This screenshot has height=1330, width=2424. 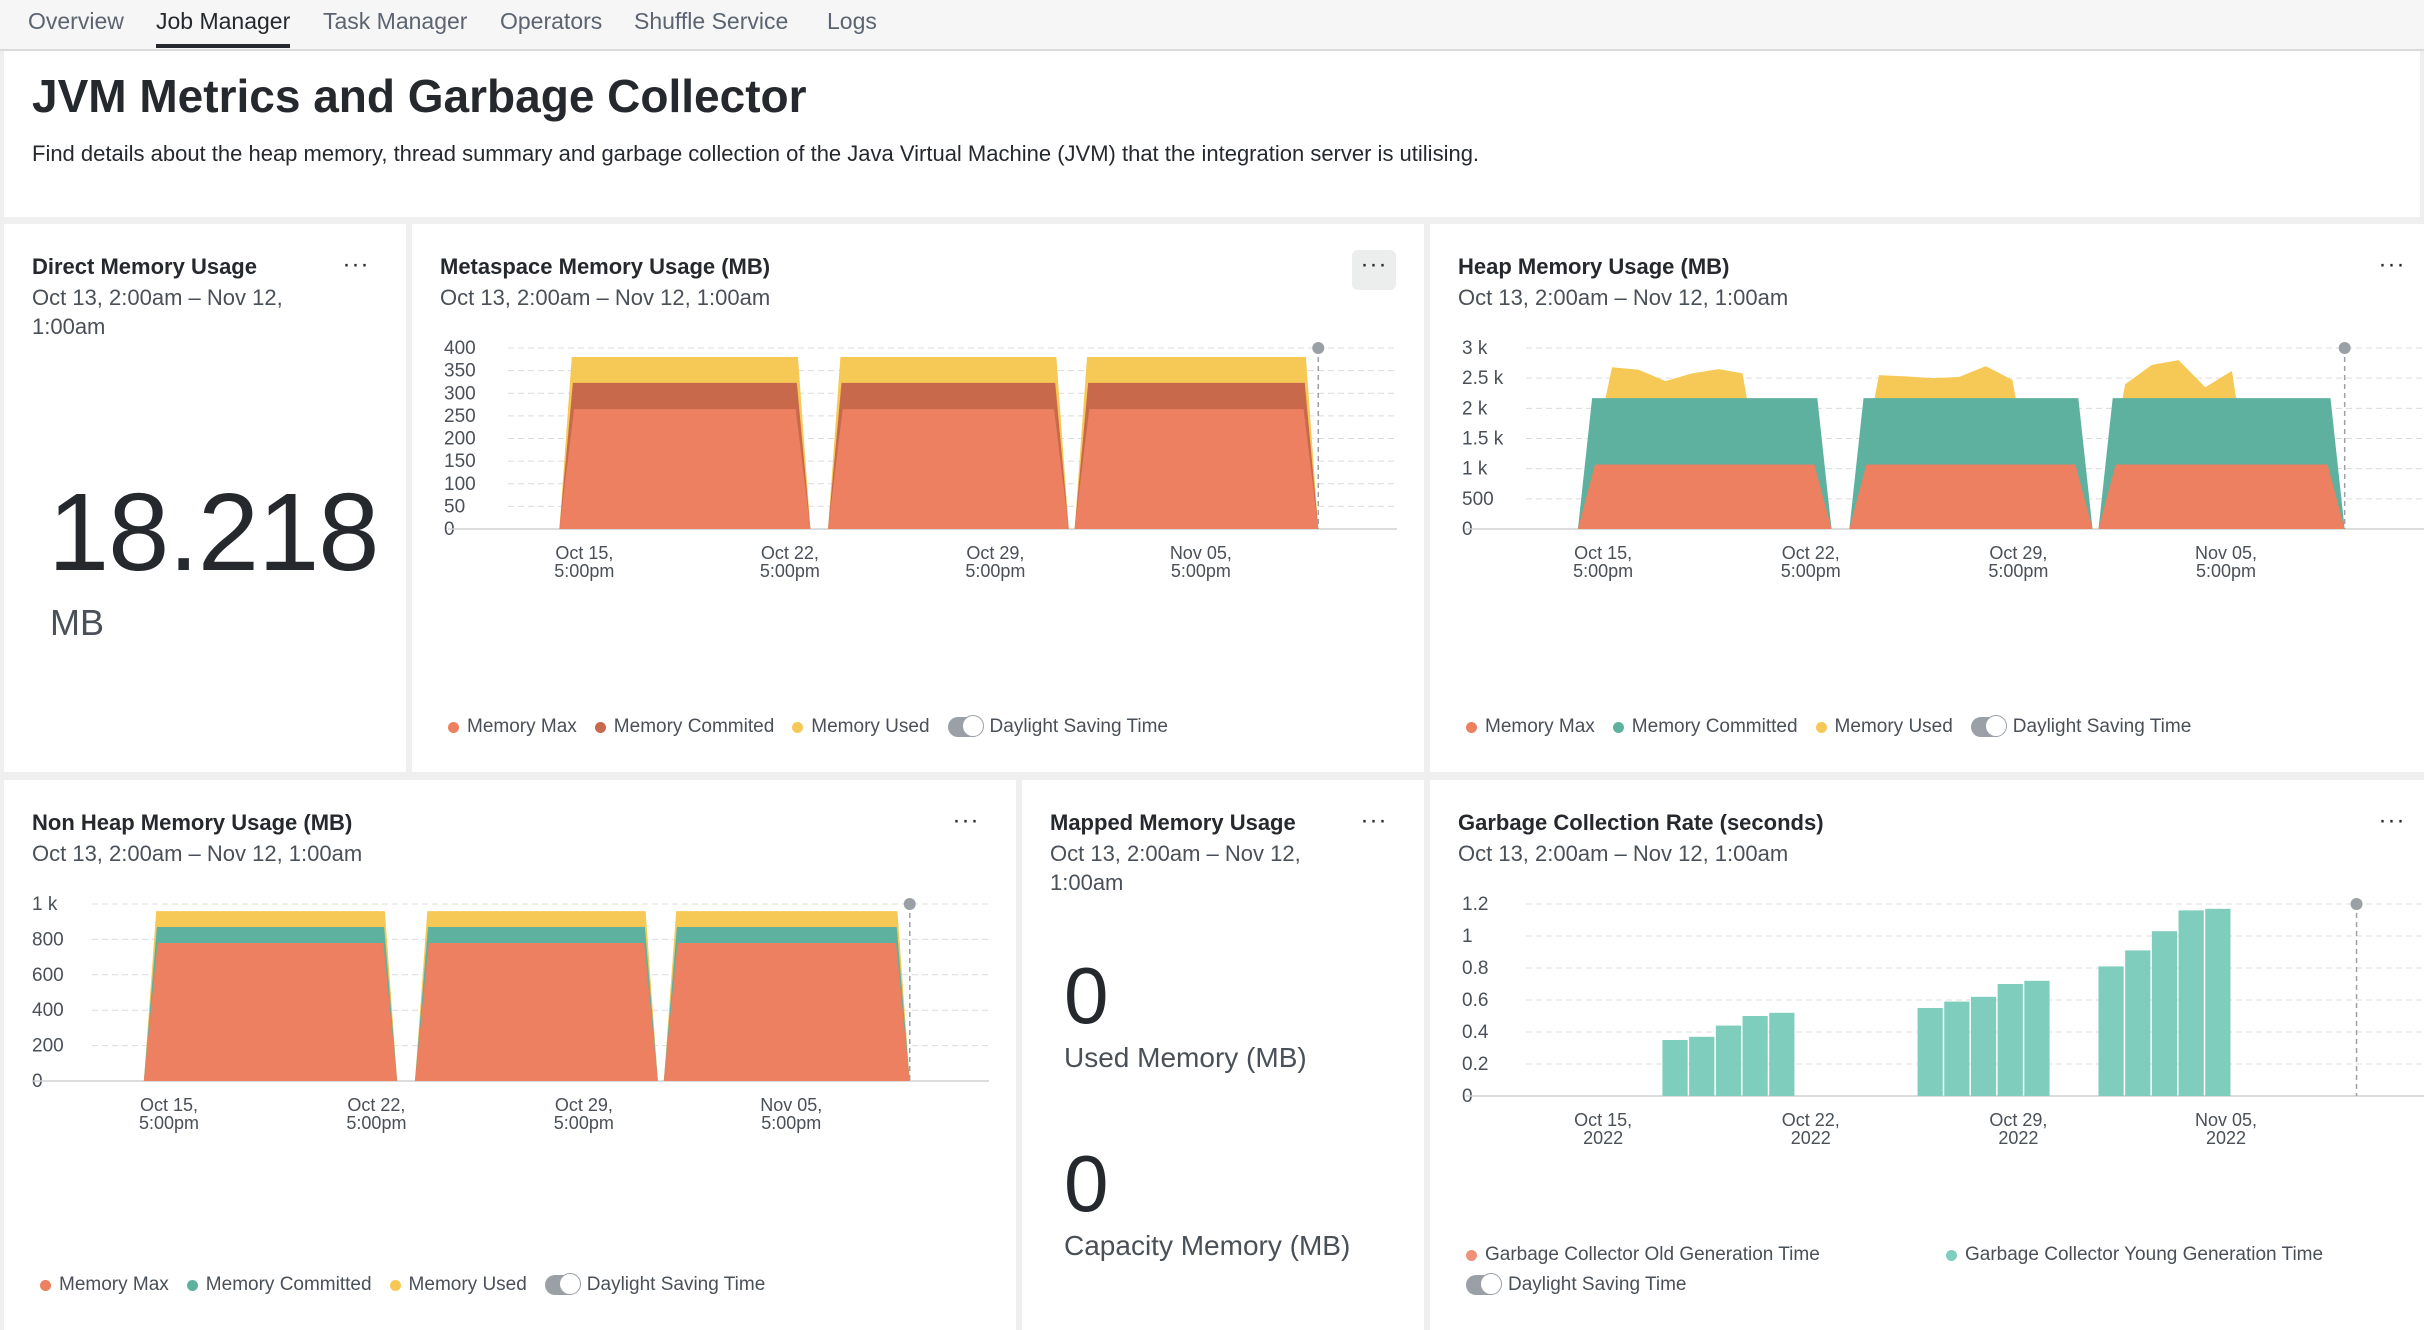 I want to click on nonheap-menu-button: ···, so click(x=966, y=826).